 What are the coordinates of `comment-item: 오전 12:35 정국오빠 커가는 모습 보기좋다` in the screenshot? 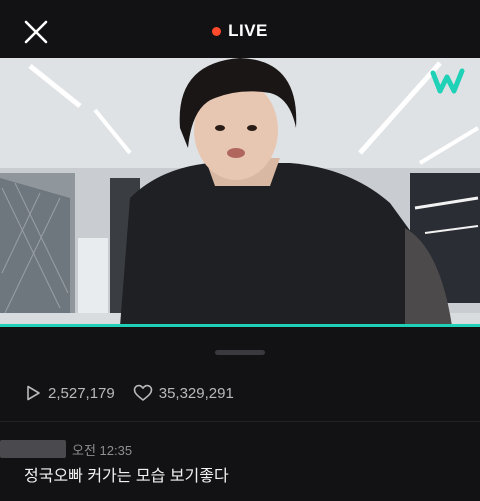 It's located at (240, 462).